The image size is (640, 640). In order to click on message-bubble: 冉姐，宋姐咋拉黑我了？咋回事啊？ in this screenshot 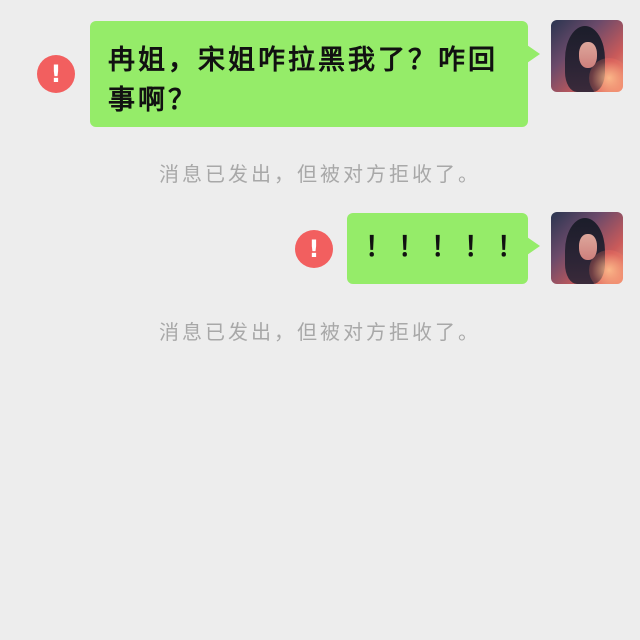, I will do `click(315, 74)`.